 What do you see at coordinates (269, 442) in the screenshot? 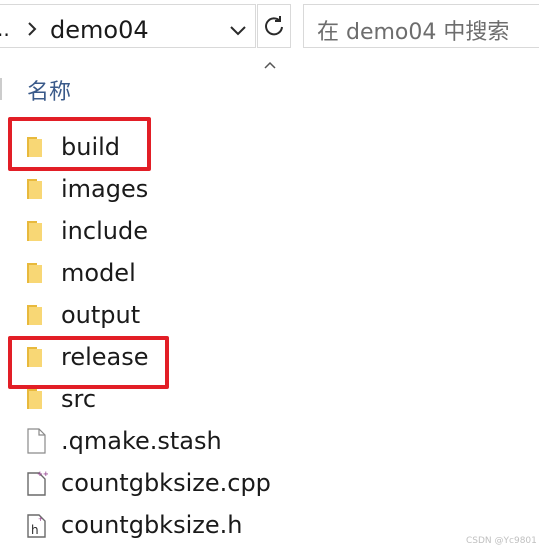
I see `list-item: .qmake.stash` at bounding box center [269, 442].